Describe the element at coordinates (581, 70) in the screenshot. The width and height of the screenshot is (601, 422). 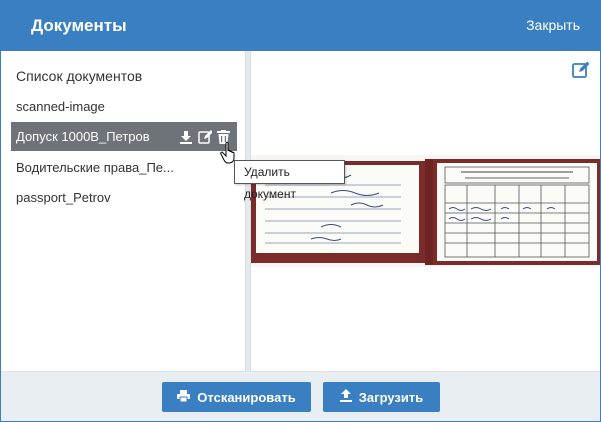
I see `edit-preview-icon` at that location.